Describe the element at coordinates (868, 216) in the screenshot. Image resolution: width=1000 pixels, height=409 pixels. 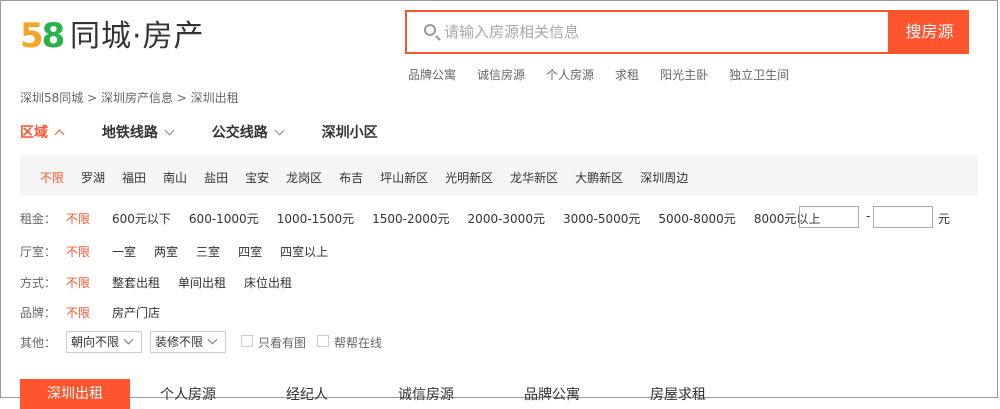
I see `price-range-dash: -` at that location.